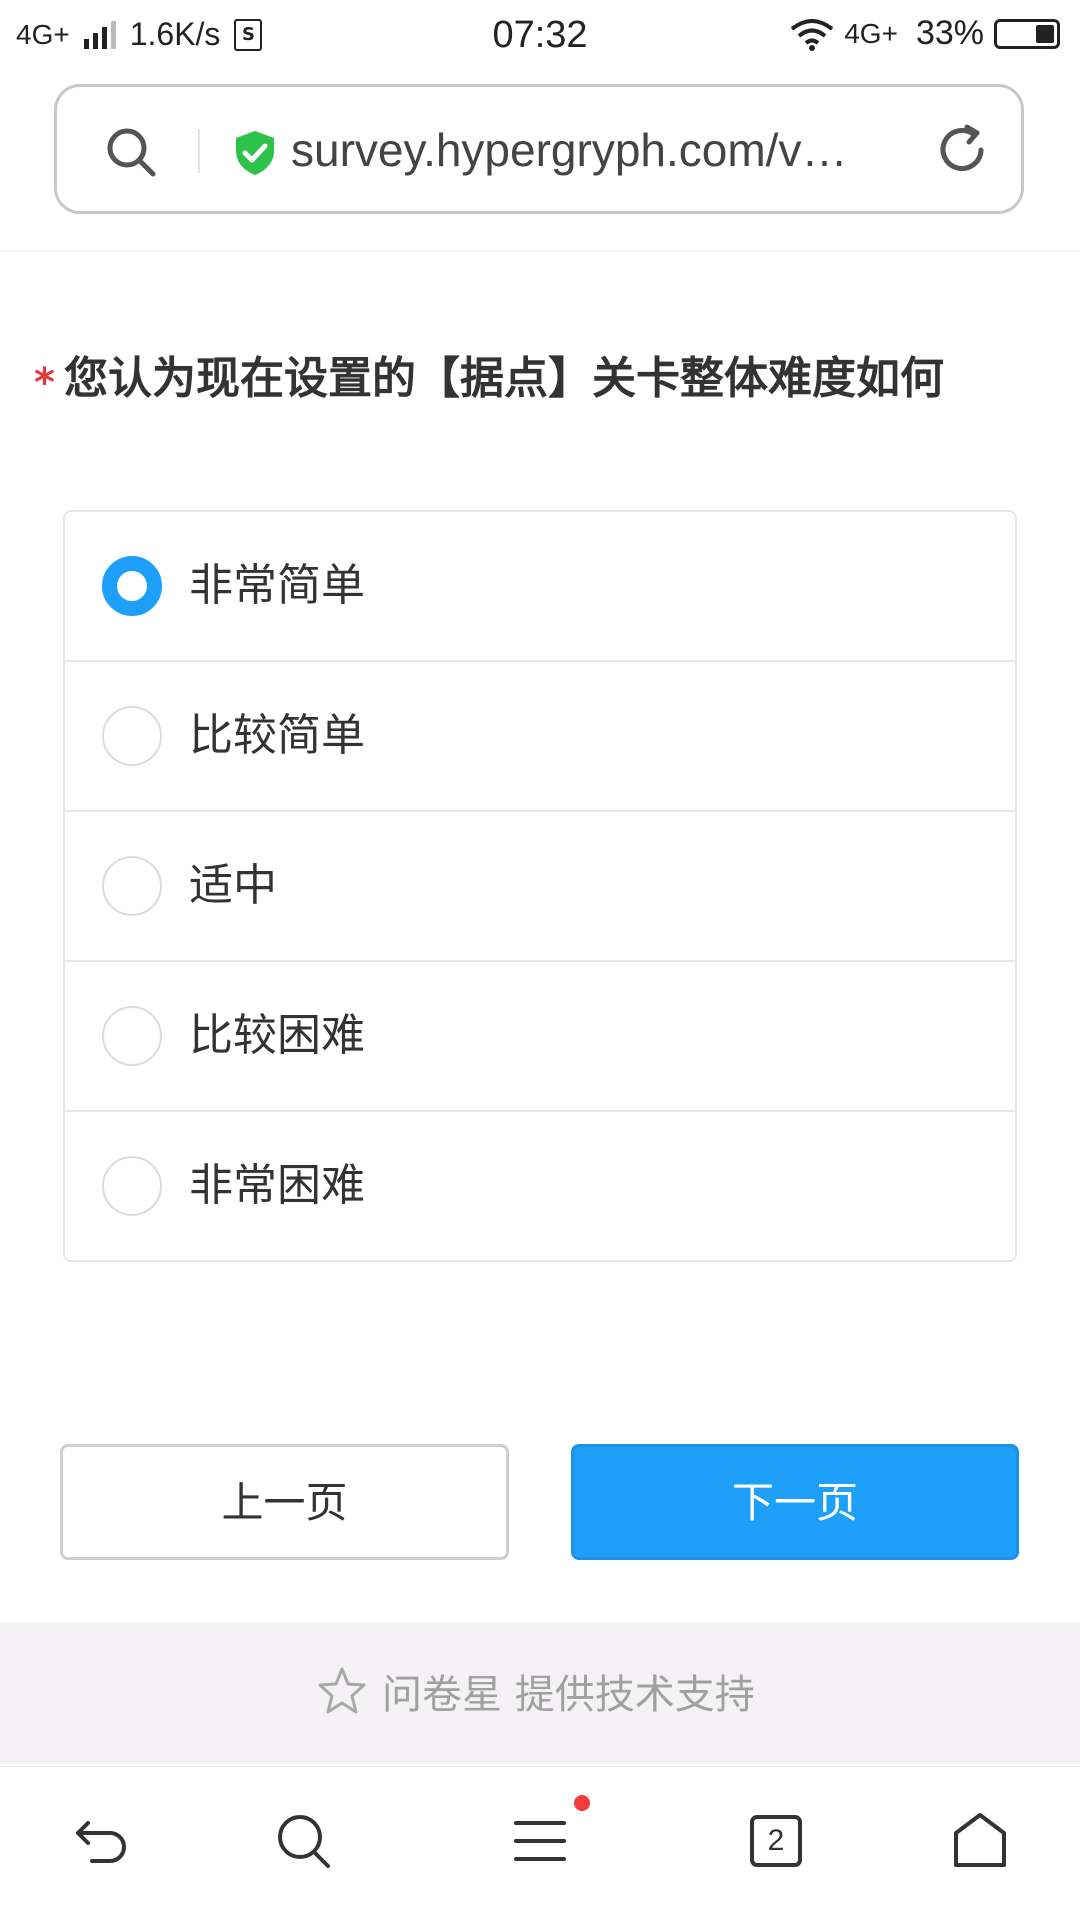  I want to click on option-easy: 比较简单, so click(540, 735).